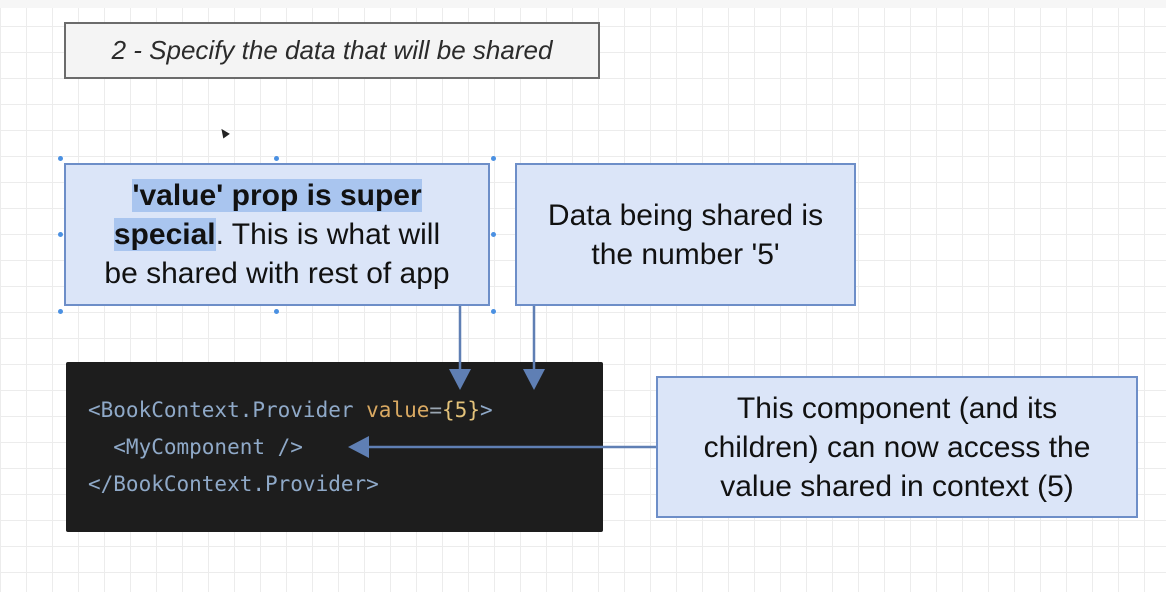 This screenshot has width=1166, height=592. Describe the element at coordinates (502, 382) in the screenshot. I see `connector-arrows` at that location.